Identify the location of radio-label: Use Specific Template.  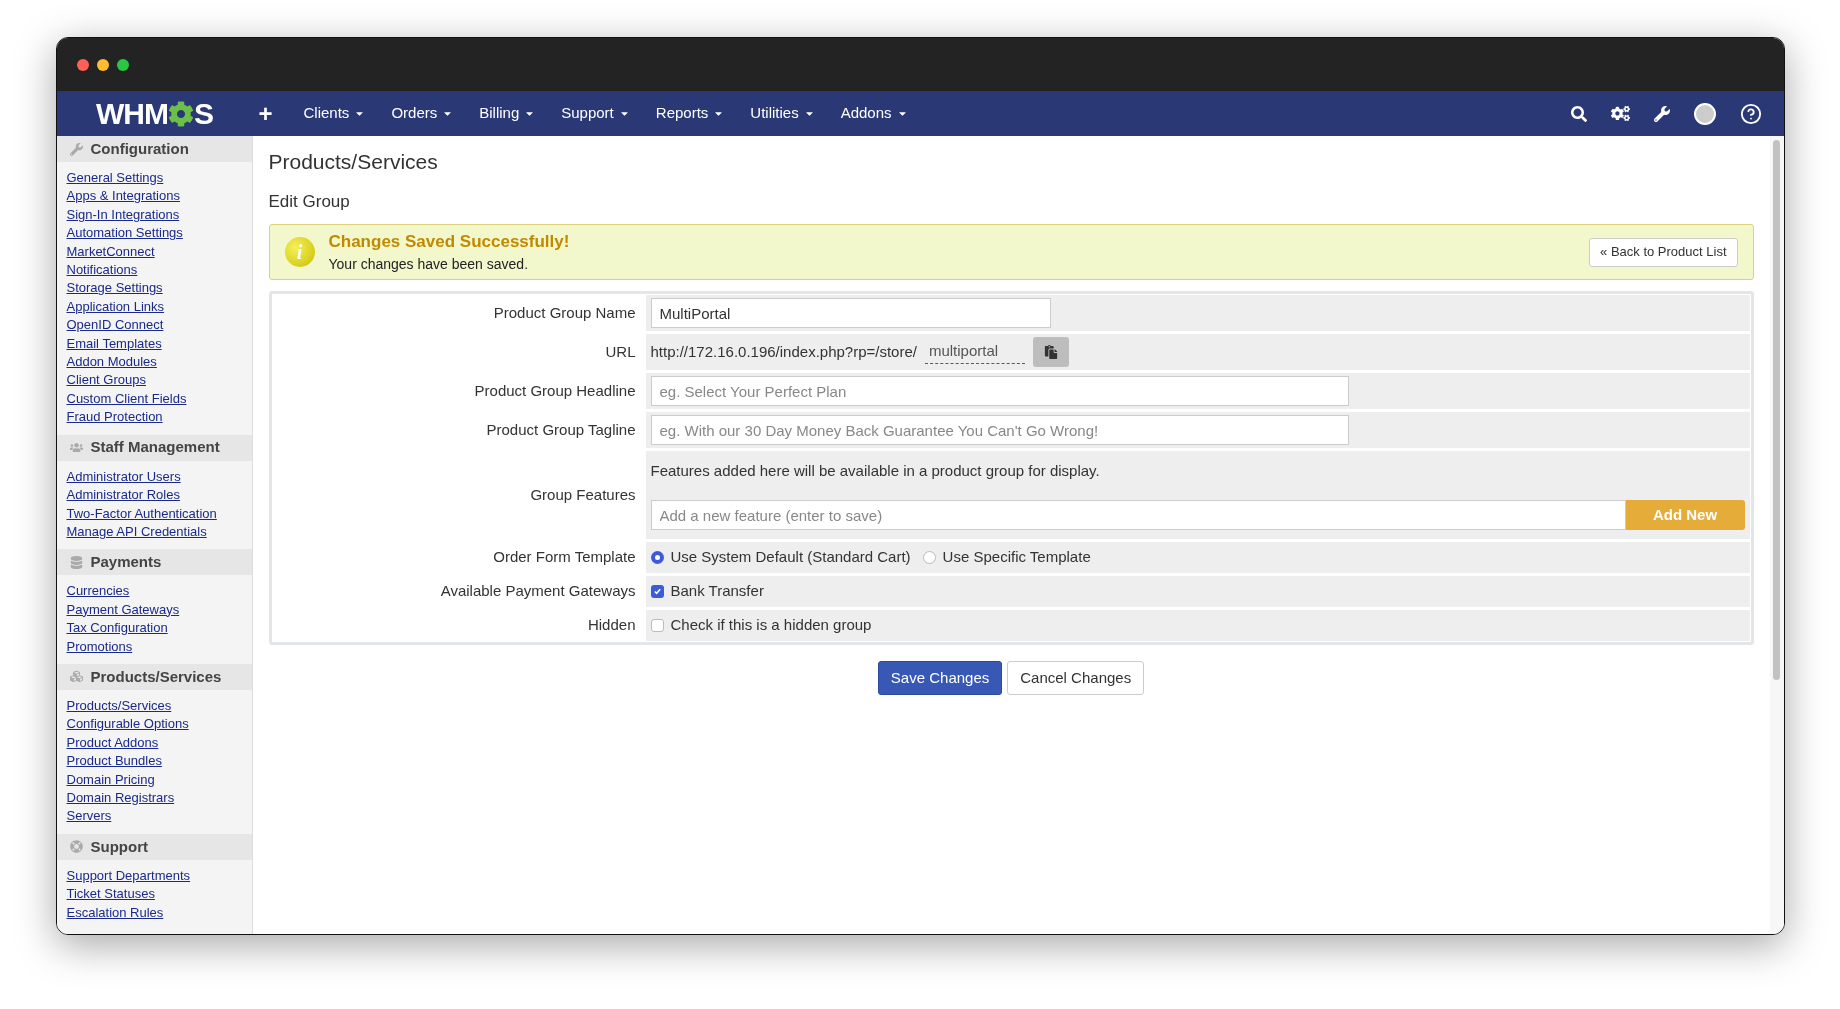
(1016, 557).